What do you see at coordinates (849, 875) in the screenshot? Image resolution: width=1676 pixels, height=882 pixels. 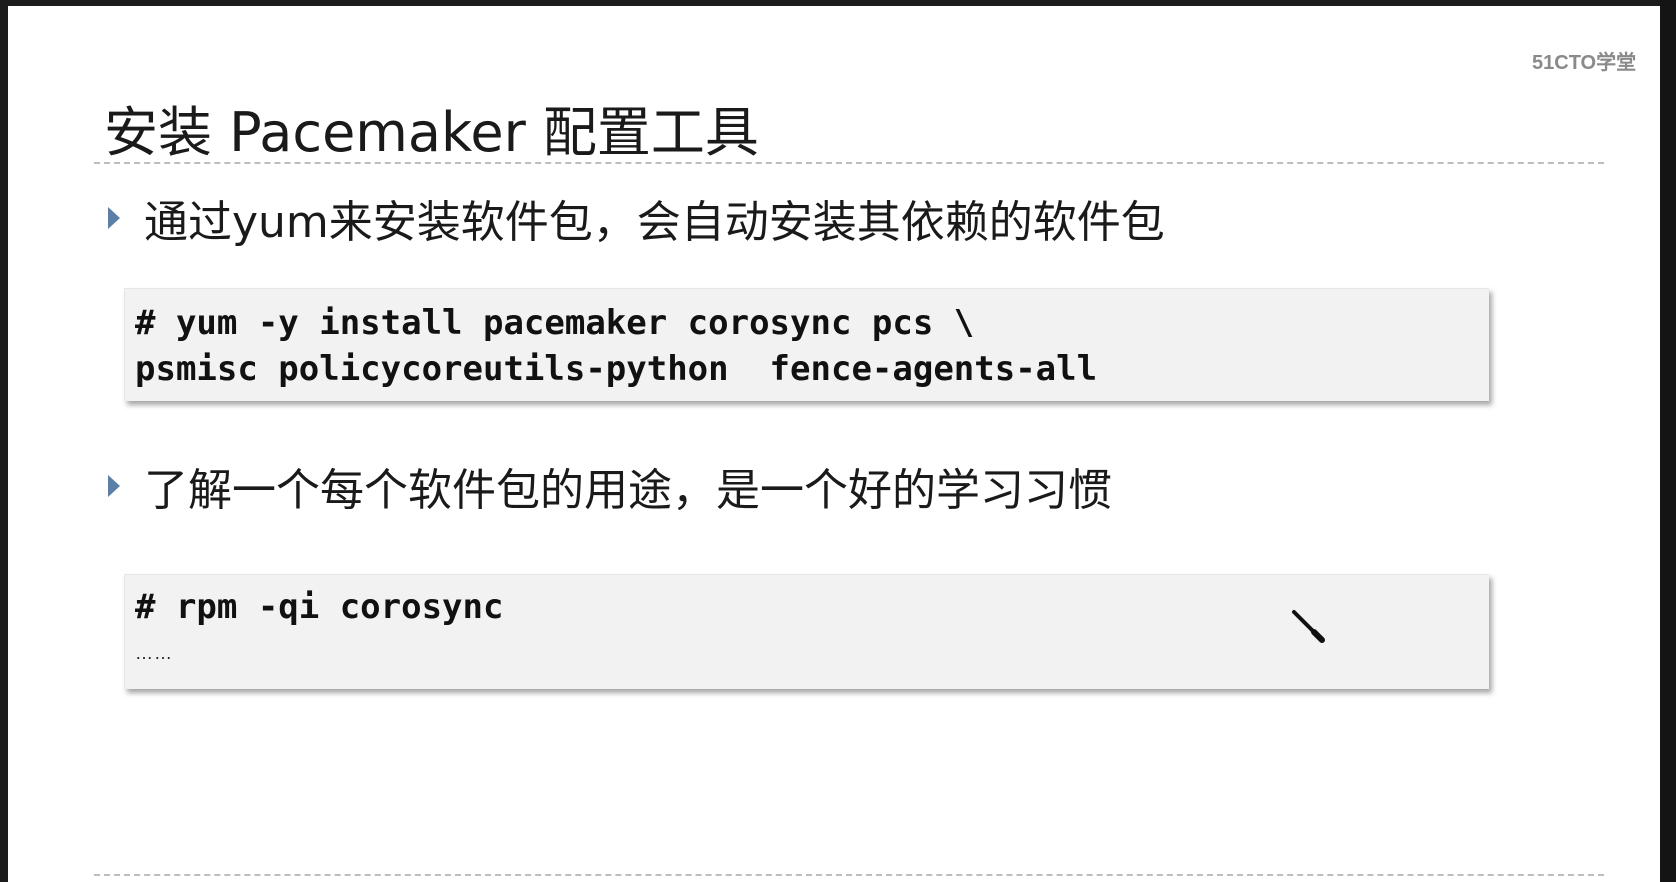 I see `footer-divider` at bounding box center [849, 875].